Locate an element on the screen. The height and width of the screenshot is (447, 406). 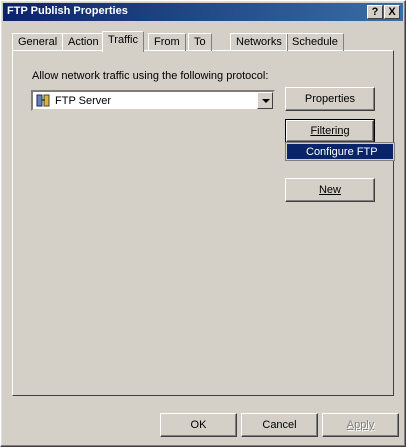
tab-general: General is located at coordinates (38, 42).